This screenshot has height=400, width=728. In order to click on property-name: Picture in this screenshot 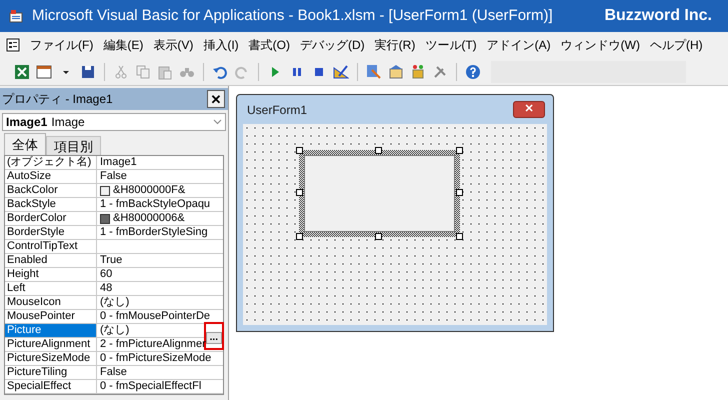, I will do `click(51, 330)`.